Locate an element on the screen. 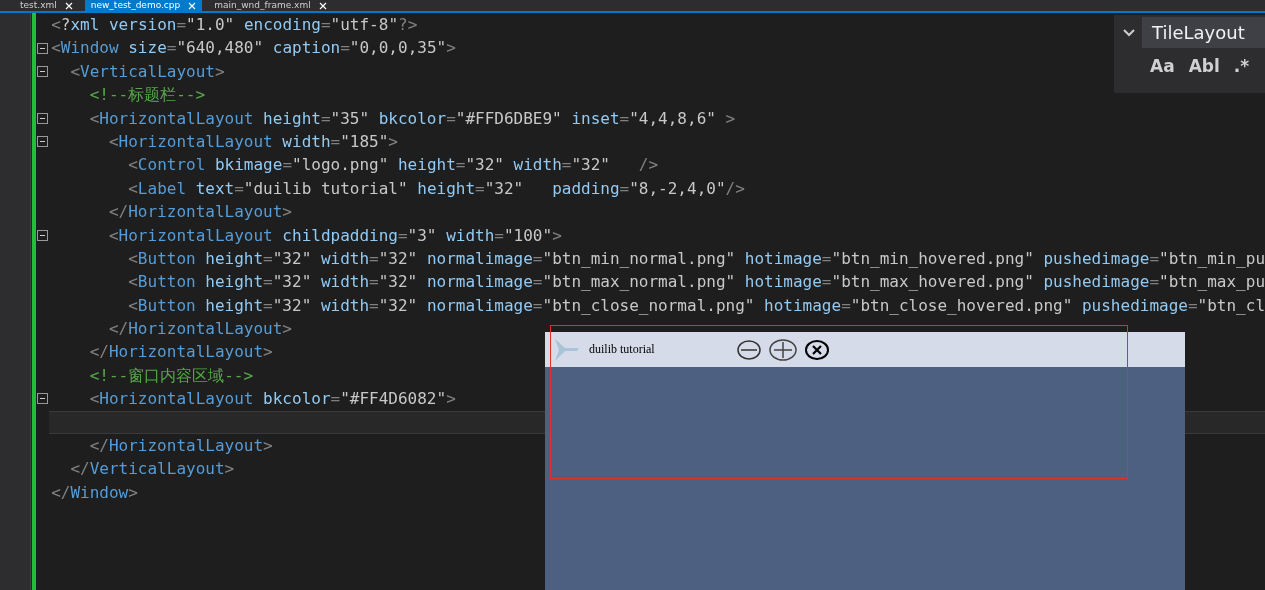 The image size is (1265, 590). code-line: </VerticalLayout> is located at coordinates (152, 469).